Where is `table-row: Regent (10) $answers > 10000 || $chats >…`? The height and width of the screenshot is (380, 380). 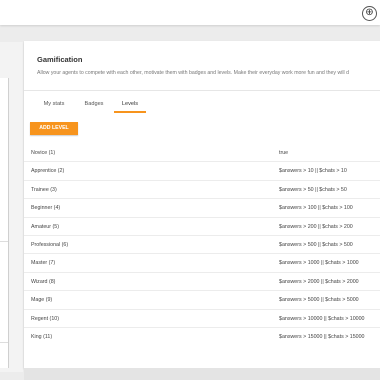 table-row: Regent (10) $answers > 10000 || $chats >… is located at coordinates (202, 319).